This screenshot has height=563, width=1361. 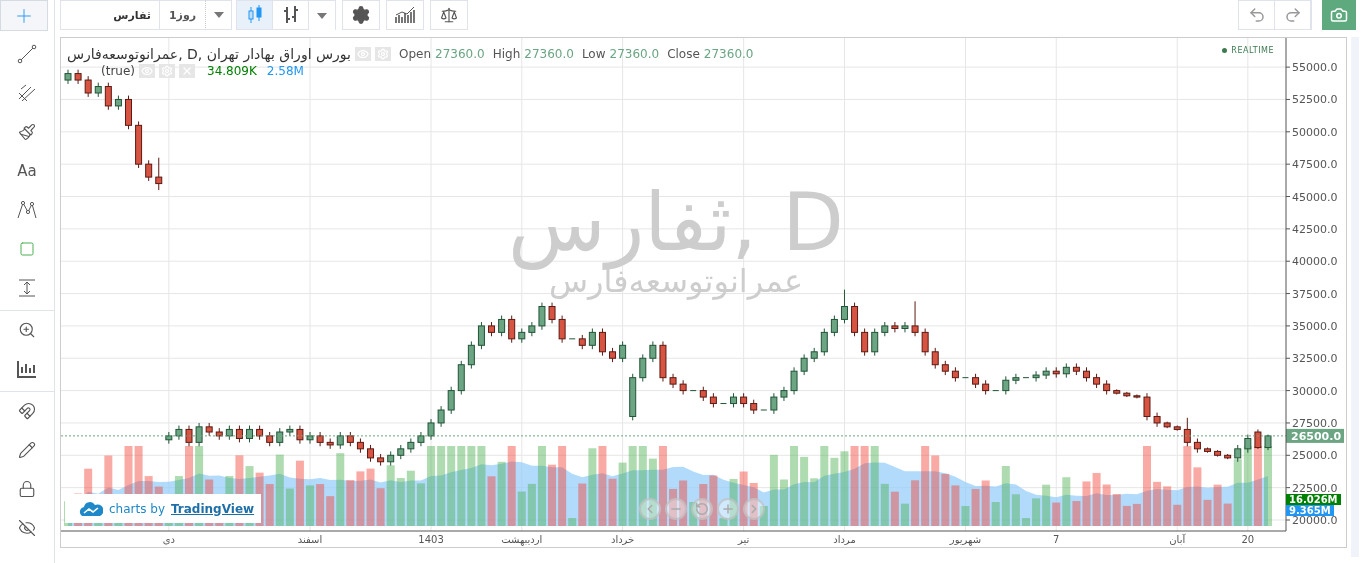 I want to click on time-axis-label: شهریور, so click(x=965, y=539).